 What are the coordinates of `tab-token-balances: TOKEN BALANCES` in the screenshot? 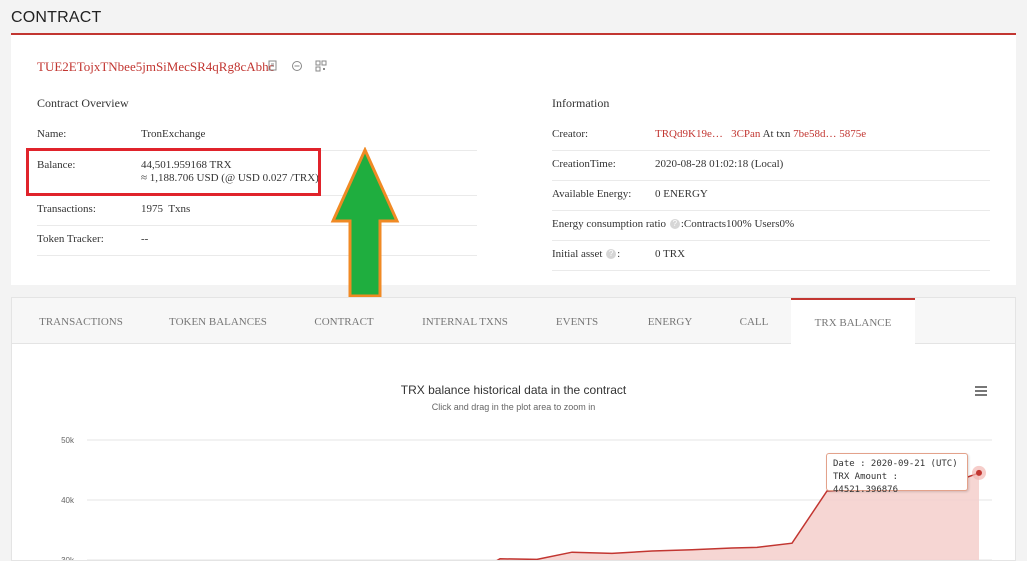 It's located at (218, 320).